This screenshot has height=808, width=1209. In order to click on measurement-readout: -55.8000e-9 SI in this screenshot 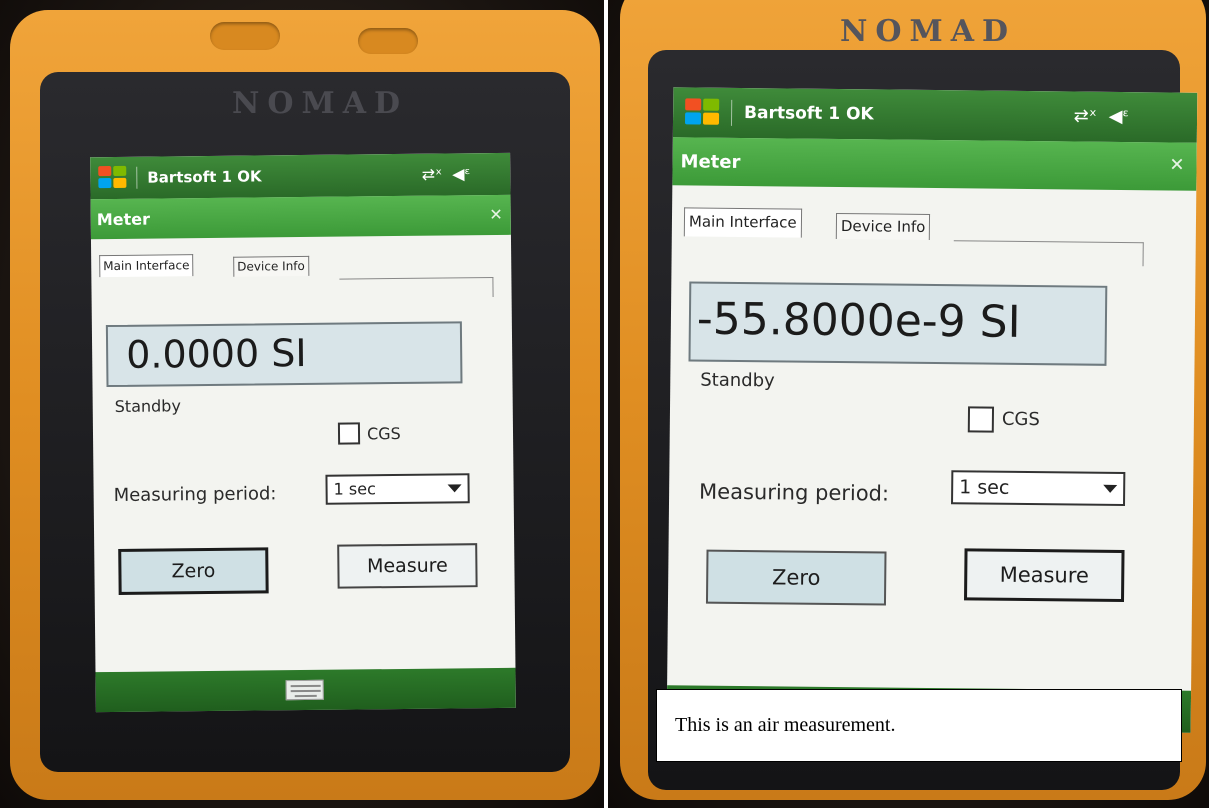, I will do `click(898, 323)`.